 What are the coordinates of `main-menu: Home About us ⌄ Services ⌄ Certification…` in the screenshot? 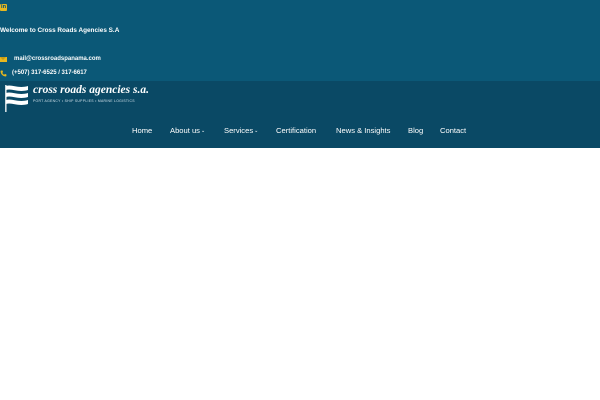 It's located at (300, 131).